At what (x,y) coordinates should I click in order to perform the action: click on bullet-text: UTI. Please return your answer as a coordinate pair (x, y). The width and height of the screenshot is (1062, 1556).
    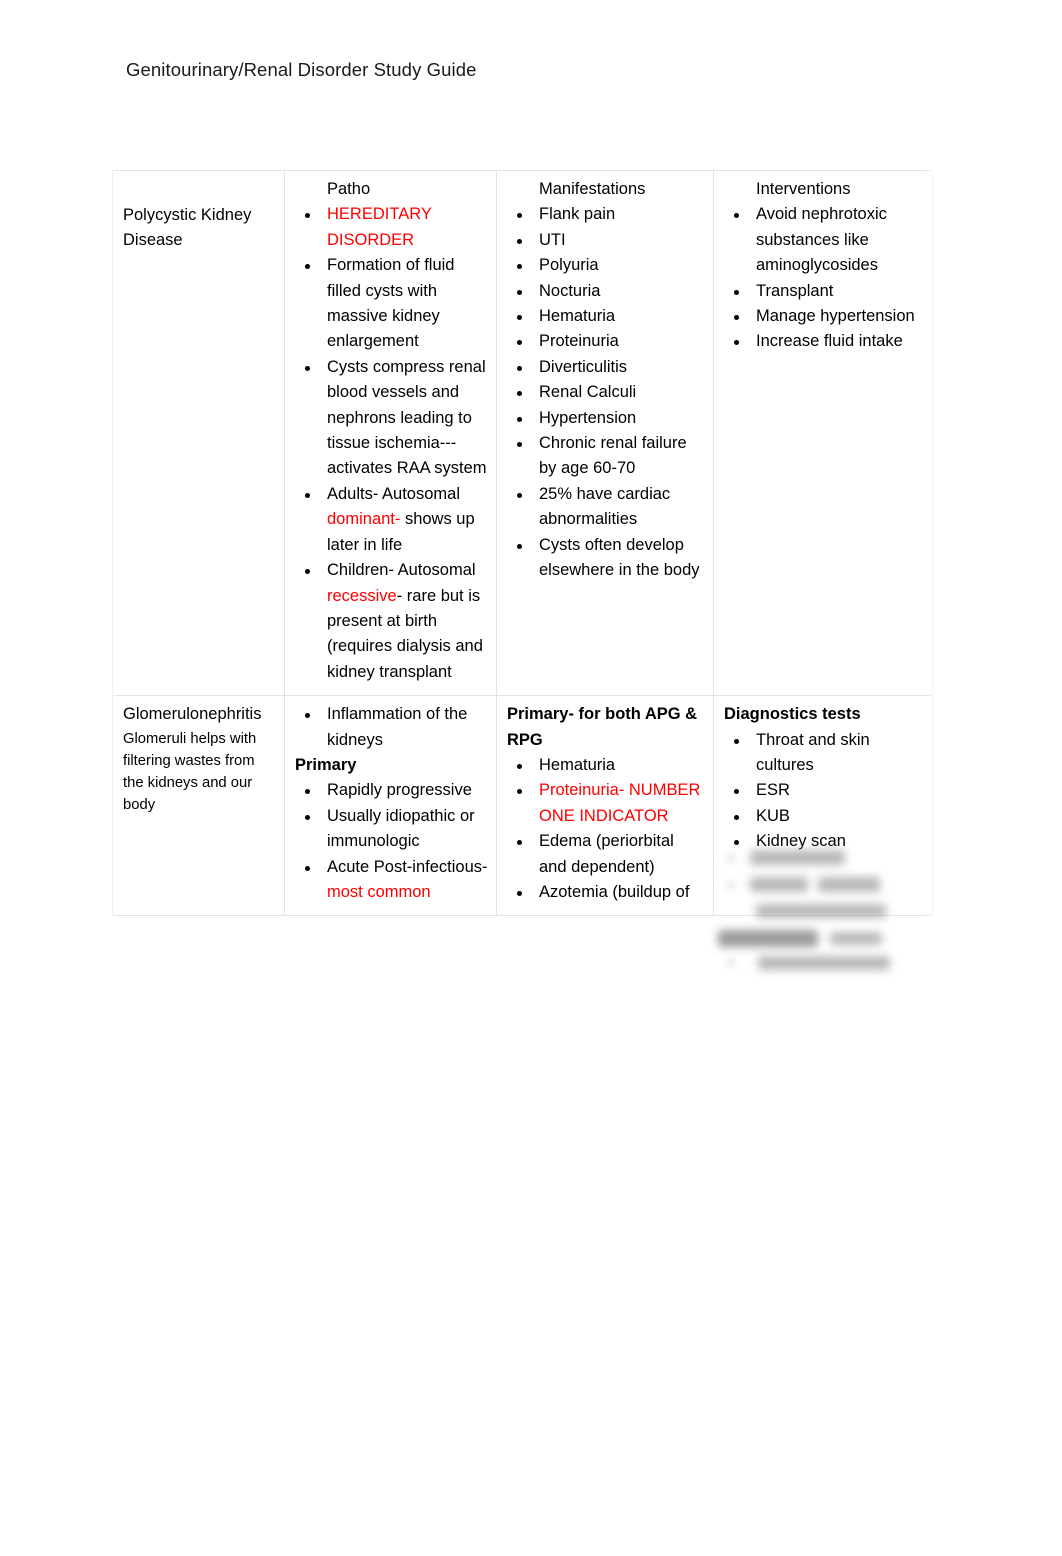
    Looking at the image, I should click on (552, 239).